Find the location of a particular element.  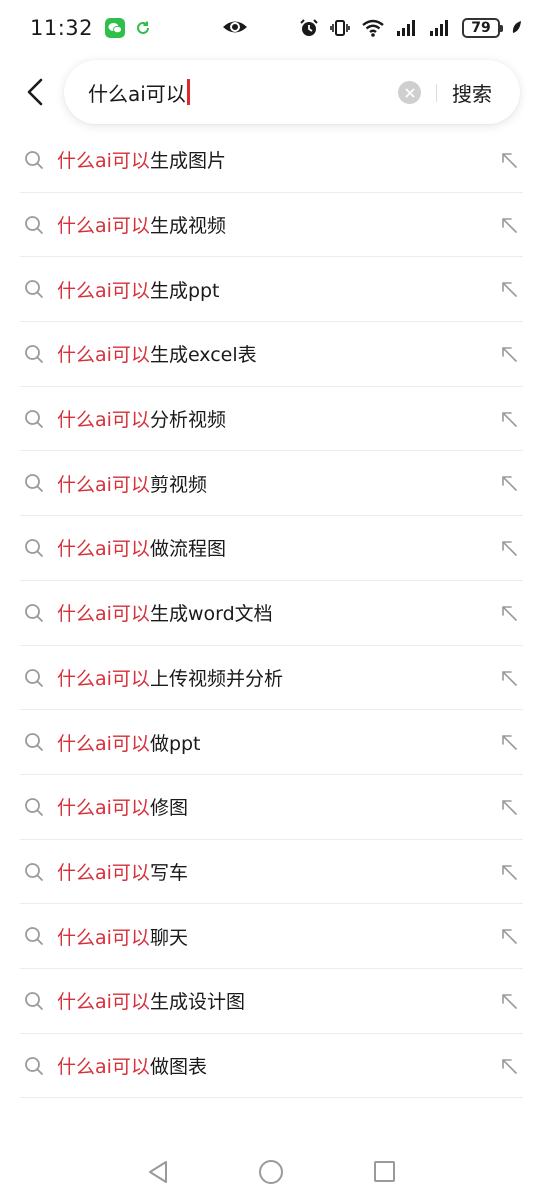

search-query: 什么ai可以 is located at coordinates (137, 93).